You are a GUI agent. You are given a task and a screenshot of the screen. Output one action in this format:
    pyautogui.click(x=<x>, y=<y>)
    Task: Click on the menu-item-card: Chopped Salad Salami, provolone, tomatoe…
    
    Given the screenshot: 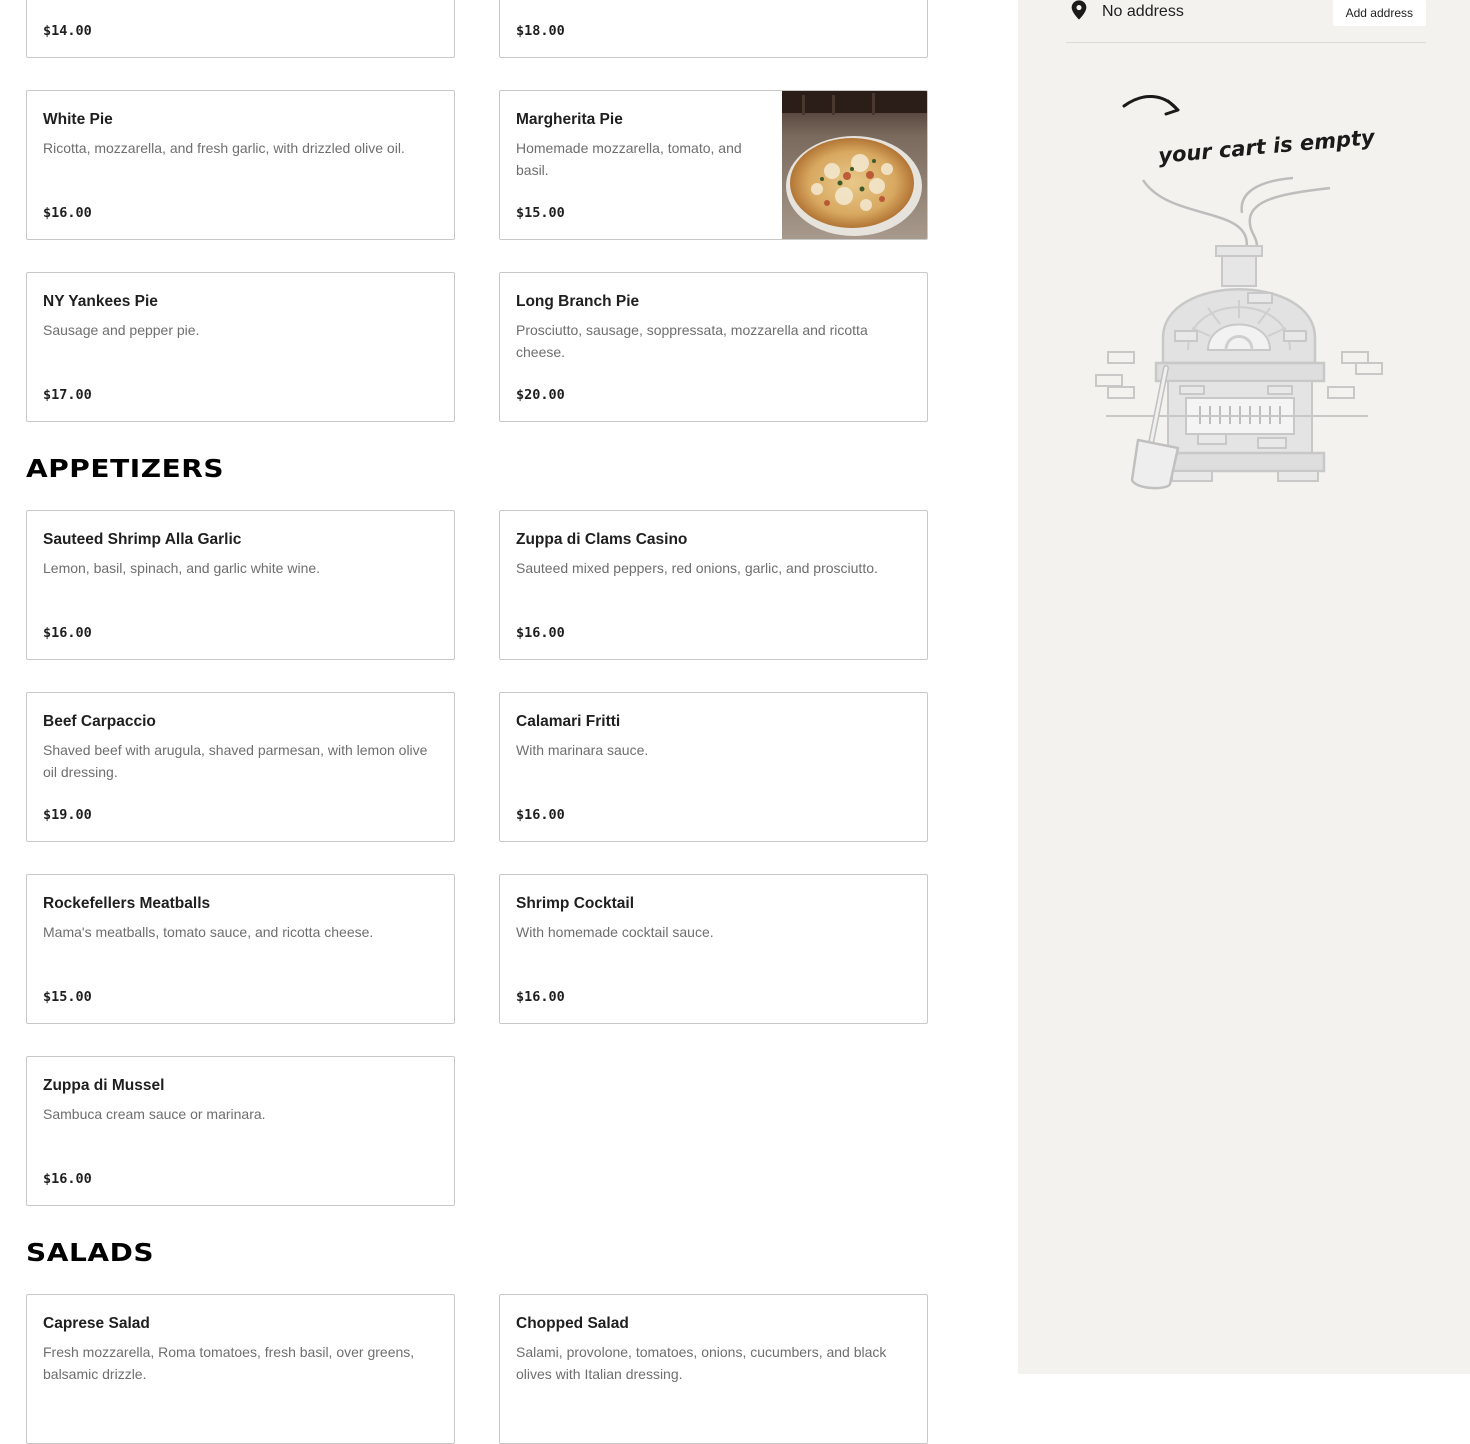 What is the action you would take?
    pyautogui.click(x=713, y=1369)
    